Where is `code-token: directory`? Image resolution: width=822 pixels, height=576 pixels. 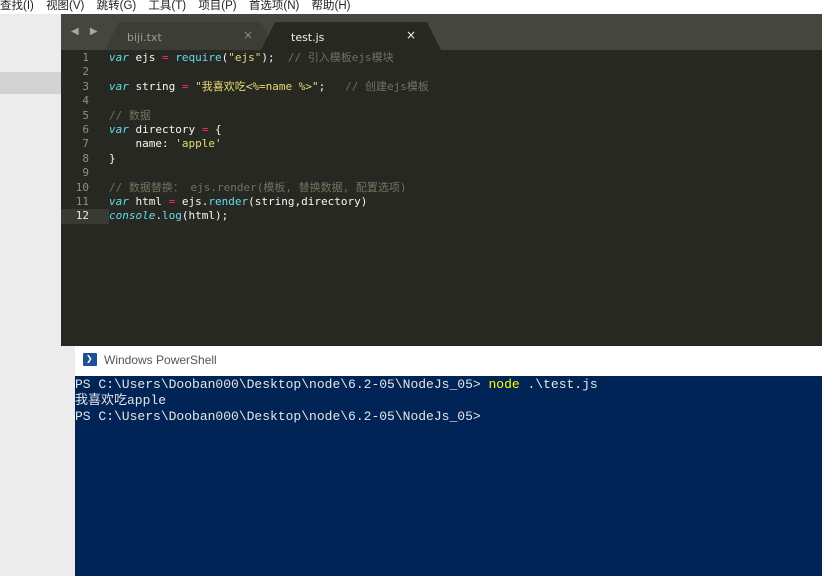
code-token: directory is located at coordinates (165, 129).